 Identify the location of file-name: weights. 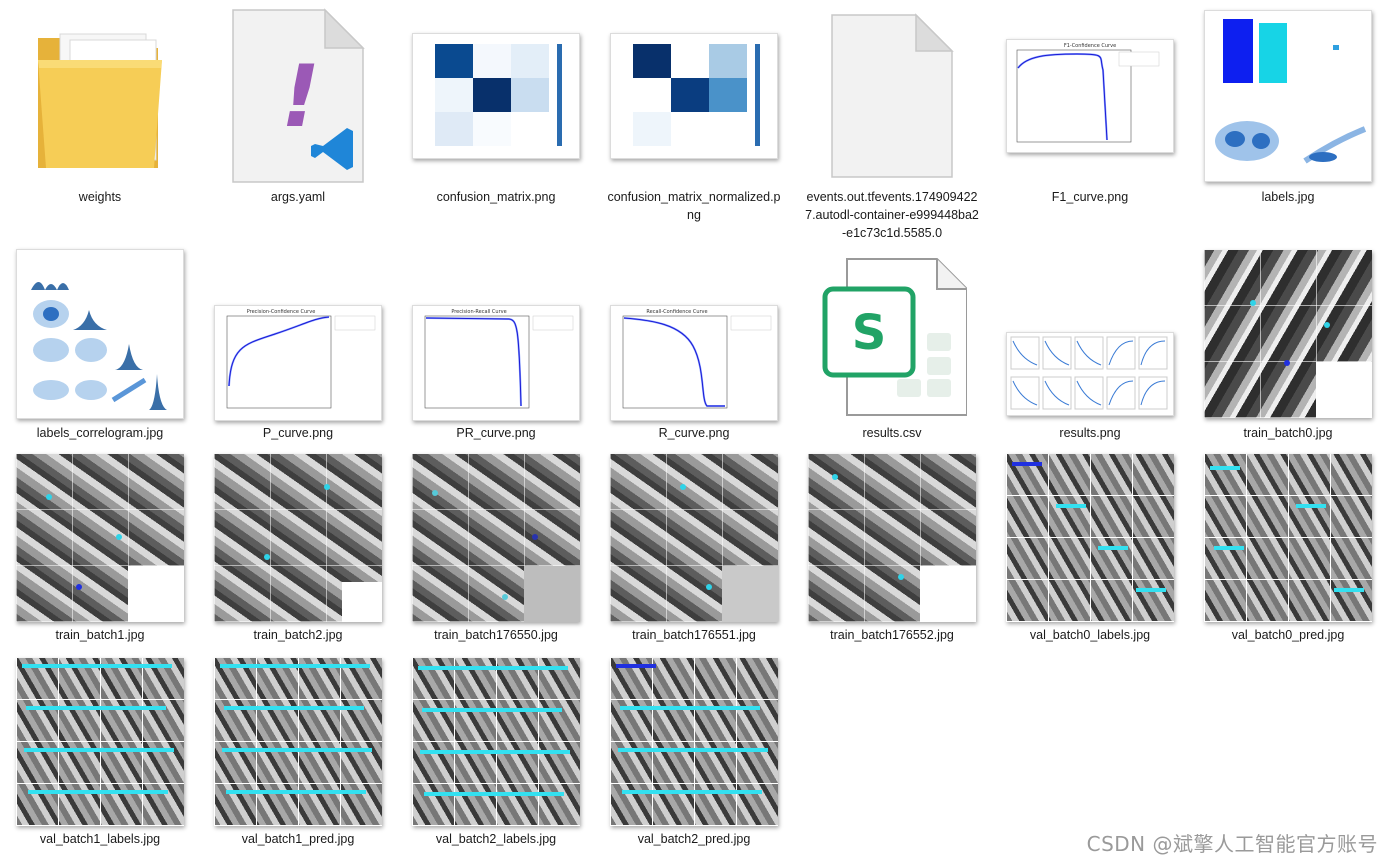
(100, 197).